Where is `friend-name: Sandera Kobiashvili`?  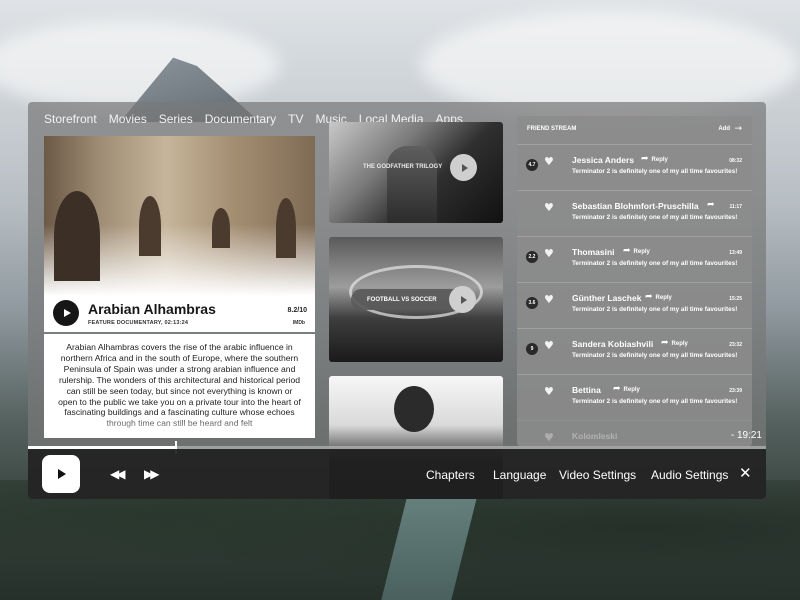
friend-name: Sandera Kobiashvili is located at coordinates (612, 344).